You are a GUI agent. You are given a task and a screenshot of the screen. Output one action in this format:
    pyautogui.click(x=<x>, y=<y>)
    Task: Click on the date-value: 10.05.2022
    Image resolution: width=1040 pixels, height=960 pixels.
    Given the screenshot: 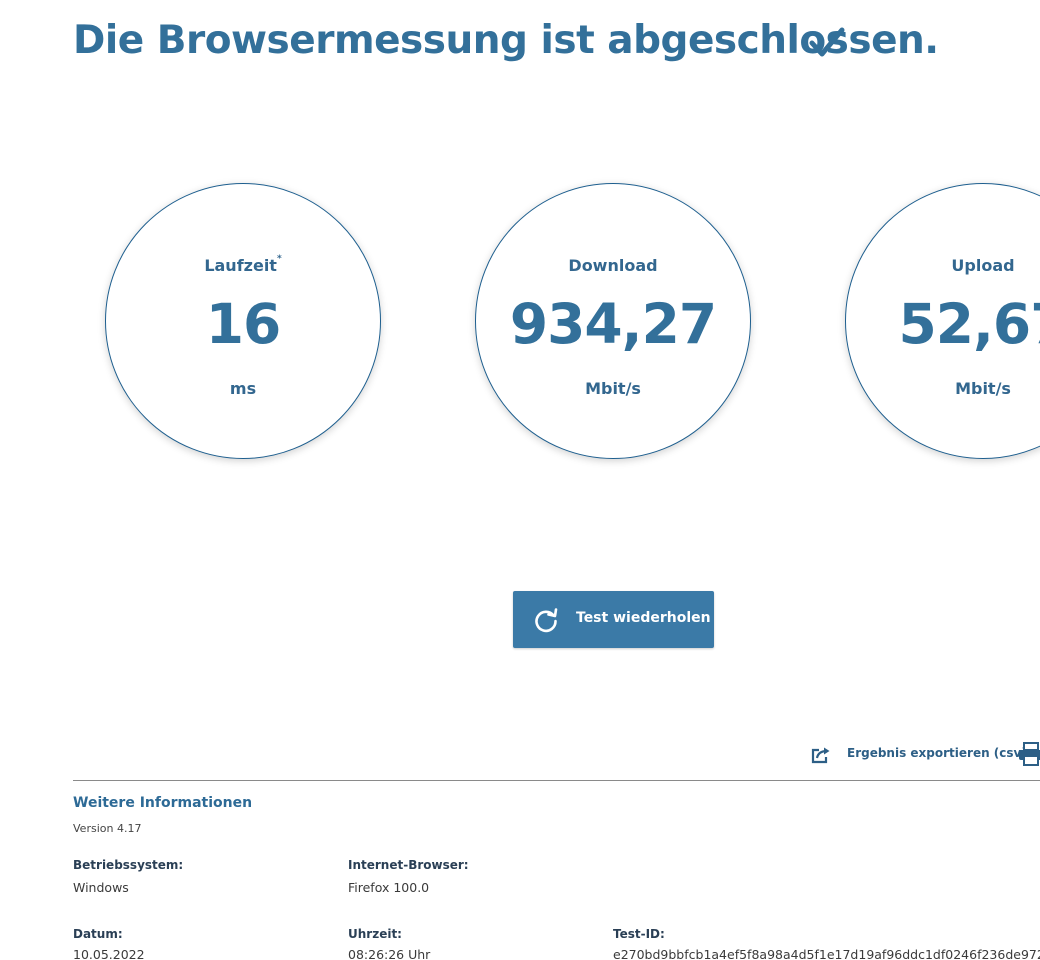 What is the action you would take?
    pyautogui.click(x=109, y=953)
    